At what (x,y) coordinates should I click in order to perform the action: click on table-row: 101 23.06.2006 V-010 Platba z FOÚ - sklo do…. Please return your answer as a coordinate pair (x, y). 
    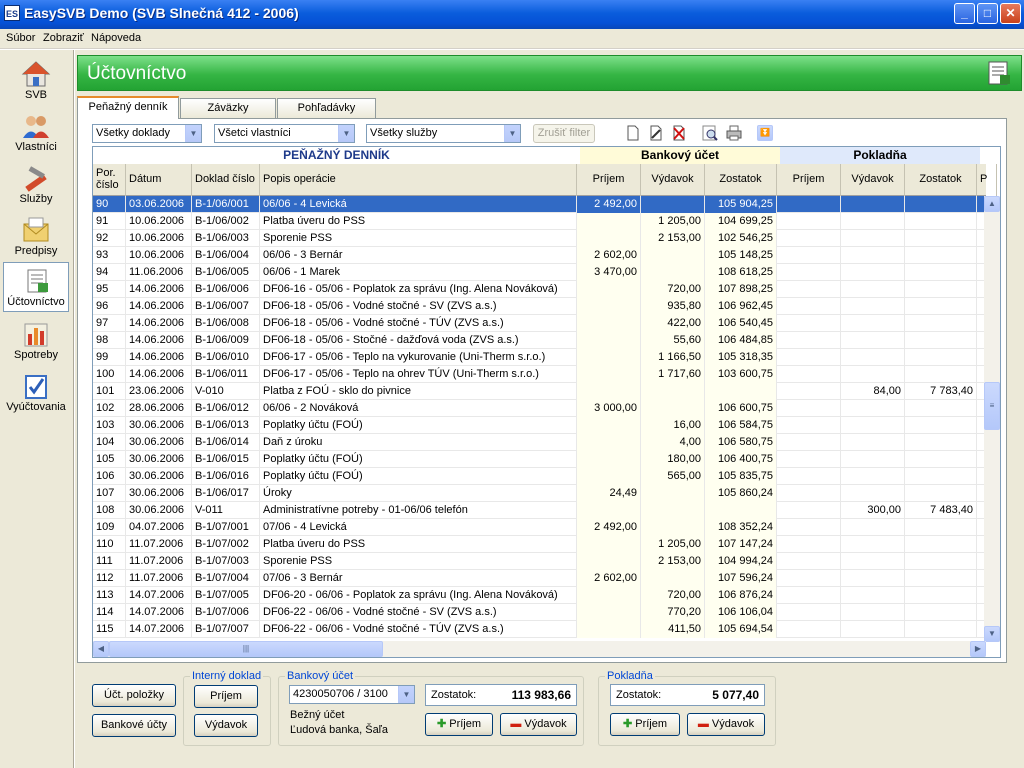
    Looking at the image, I should click on (539, 391).